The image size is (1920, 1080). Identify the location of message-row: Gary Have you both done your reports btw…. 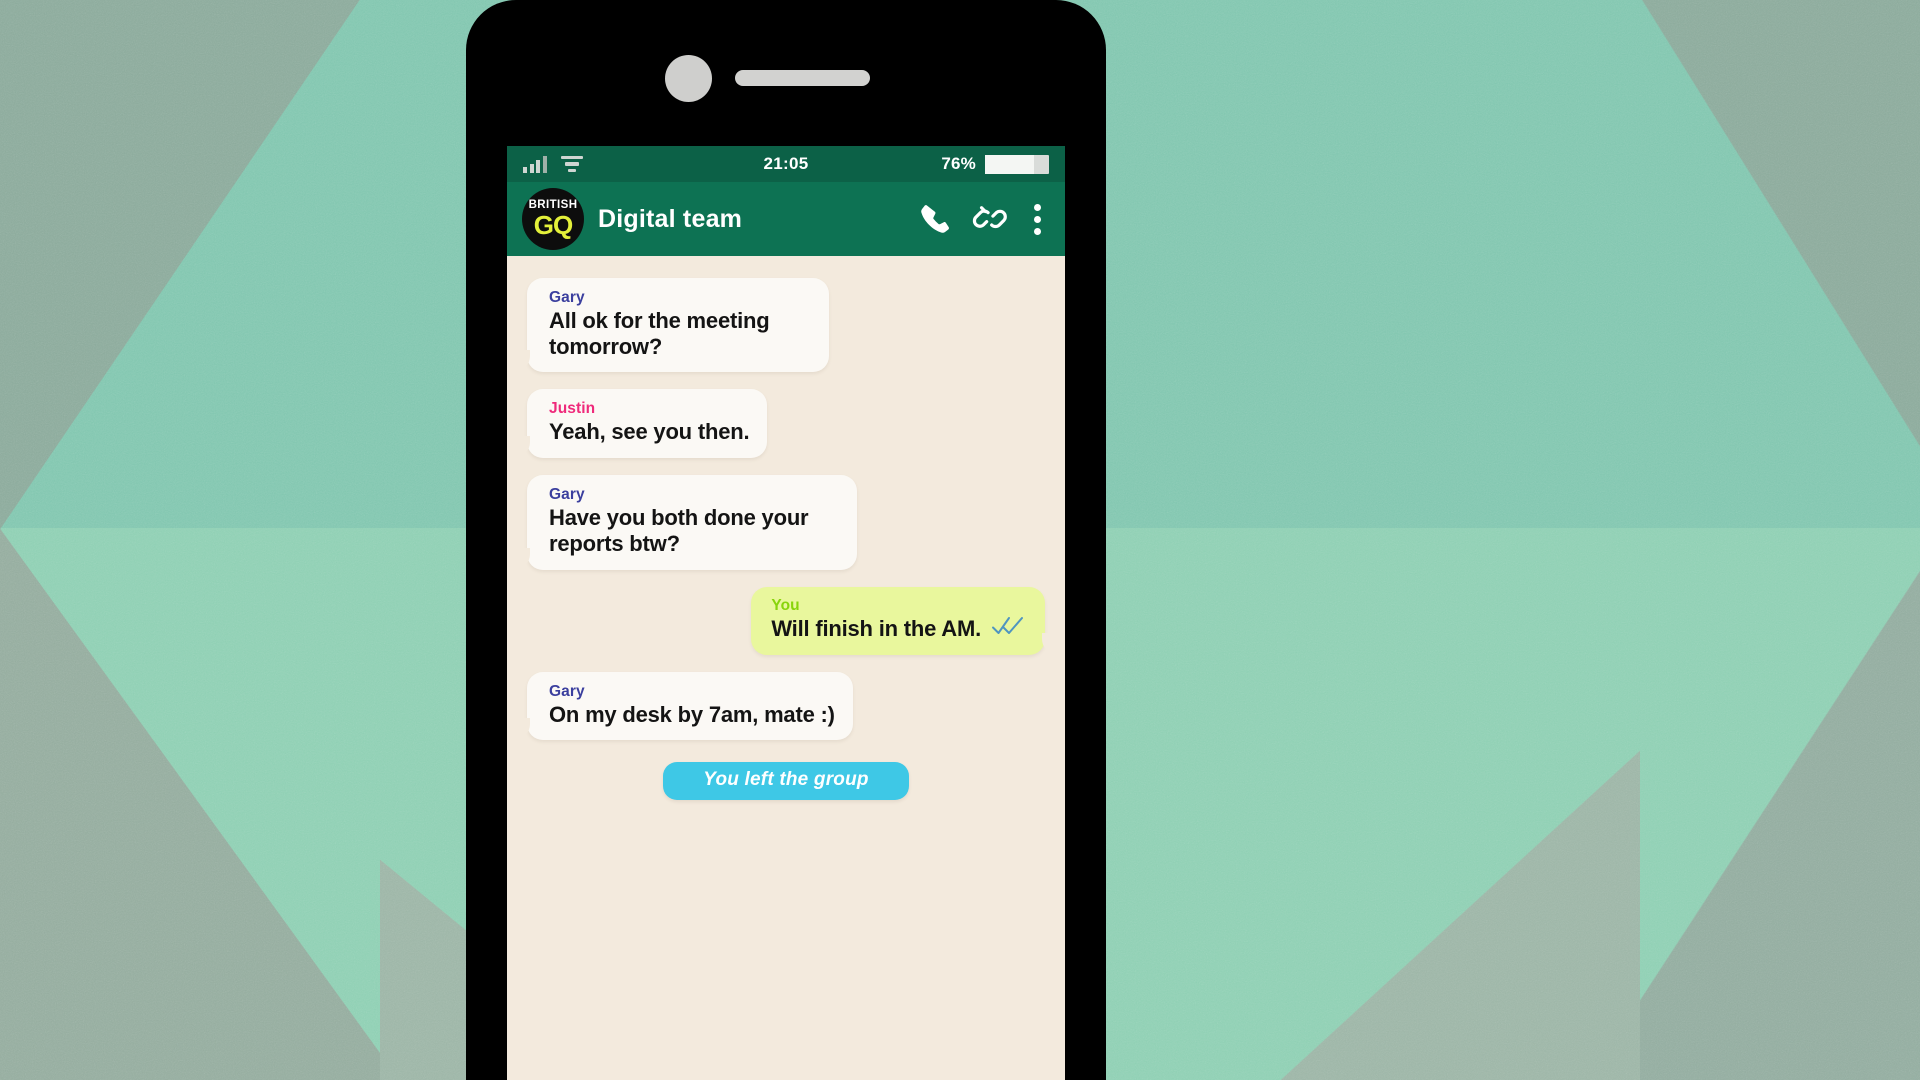
(779, 523).